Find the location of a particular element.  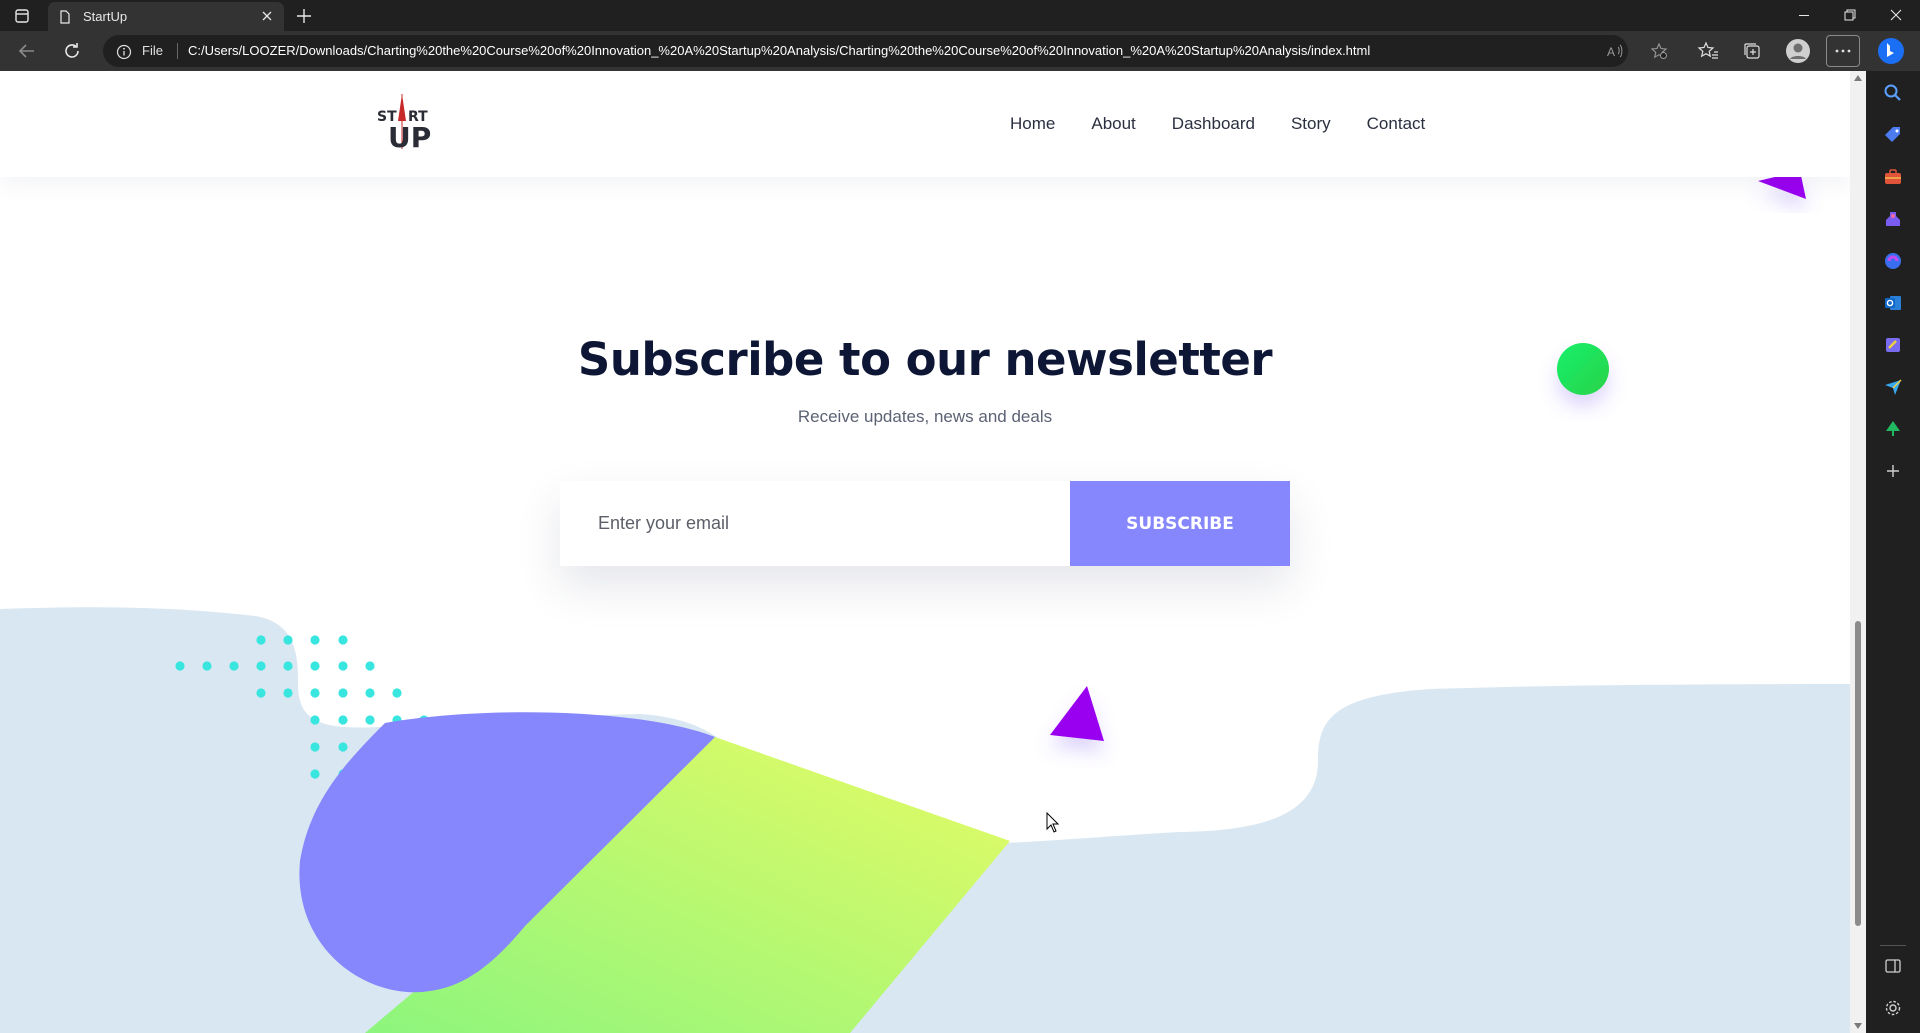

add-favorite-icon is located at coordinates (1659, 51).